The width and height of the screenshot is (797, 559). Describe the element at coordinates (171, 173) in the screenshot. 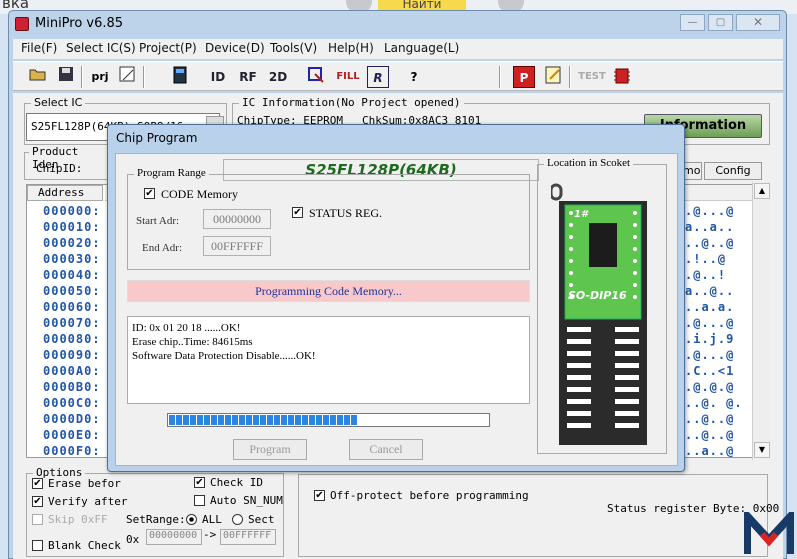

I see `program-range-label: Program Range` at that location.